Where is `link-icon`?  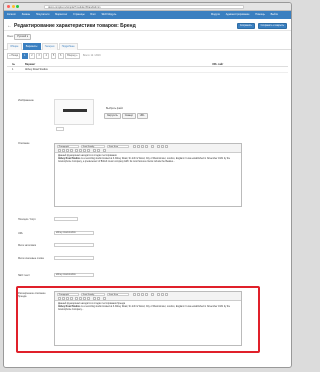
link-icon is located at coordinates (158, 146).